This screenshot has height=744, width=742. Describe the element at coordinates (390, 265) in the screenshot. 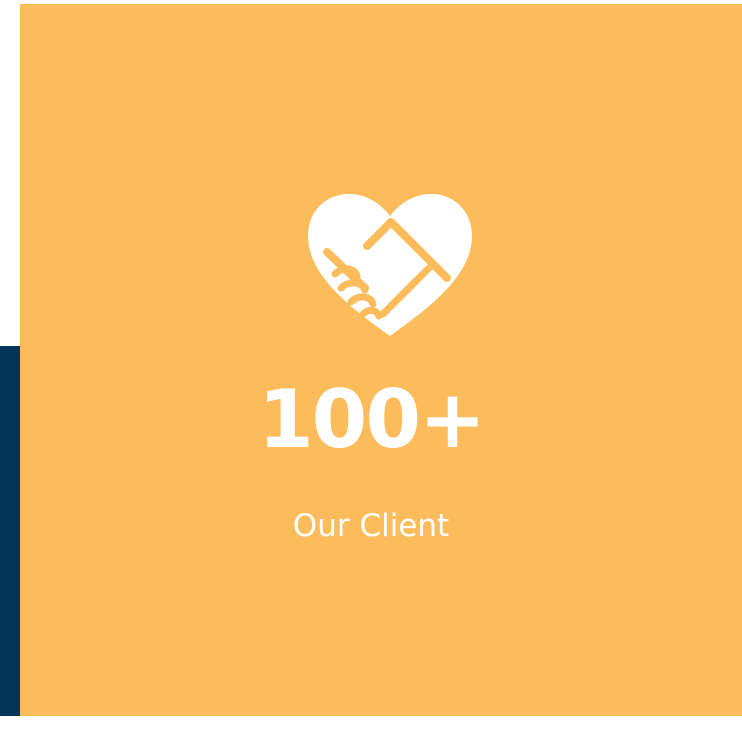

I see `handshake-heart-icon` at that location.